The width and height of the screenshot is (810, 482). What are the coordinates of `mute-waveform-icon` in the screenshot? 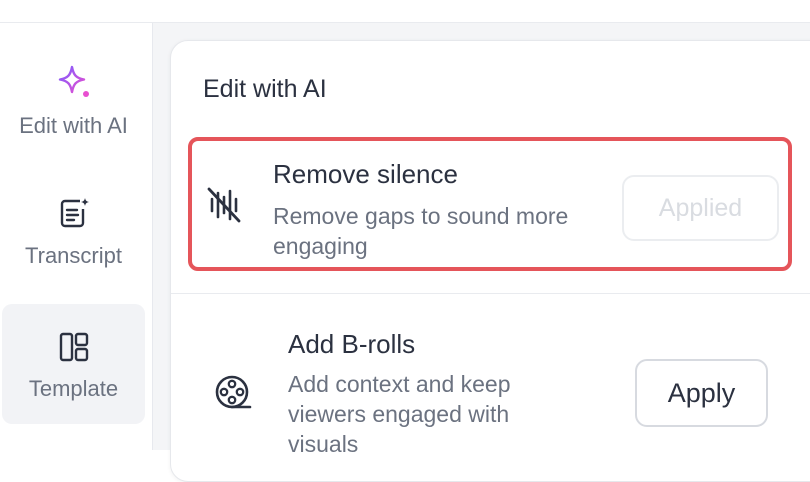 It's located at (224, 207).